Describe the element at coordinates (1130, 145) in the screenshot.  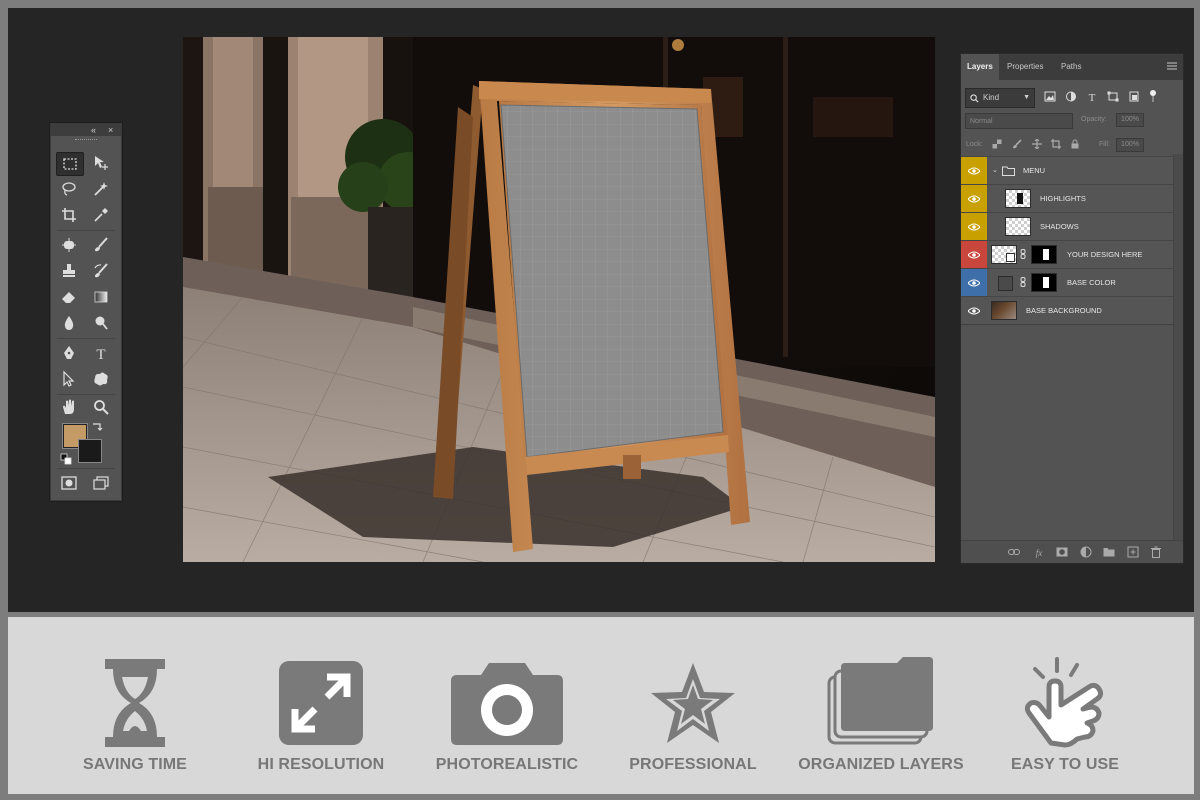
I see `fill-input: 100%` at that location.